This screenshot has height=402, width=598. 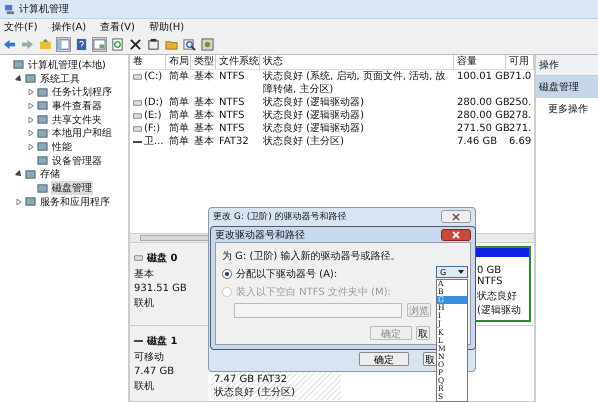 What do you see at coordinates (50, 174) in the screenshot?
I see `tree-item: 存储` at bounding box center [50, 174].